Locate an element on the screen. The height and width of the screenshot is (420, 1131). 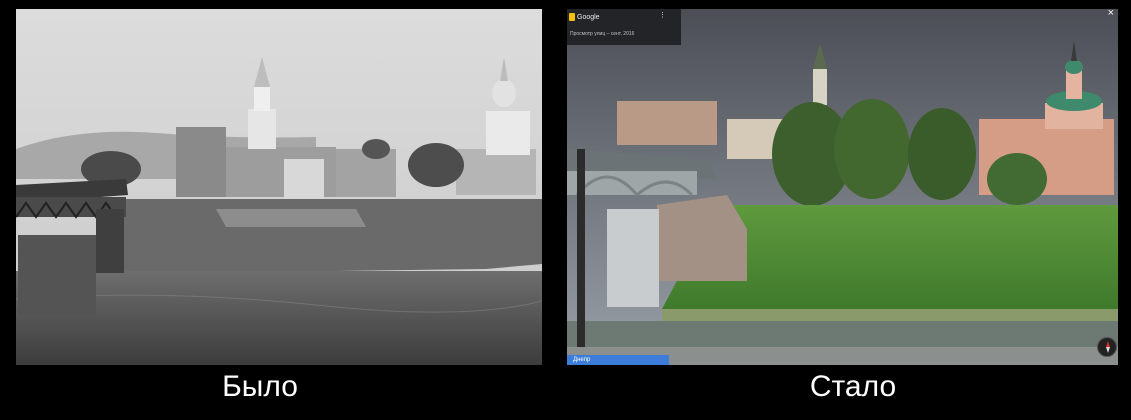
caption-after: Стало is located at coordinates (853, 386).